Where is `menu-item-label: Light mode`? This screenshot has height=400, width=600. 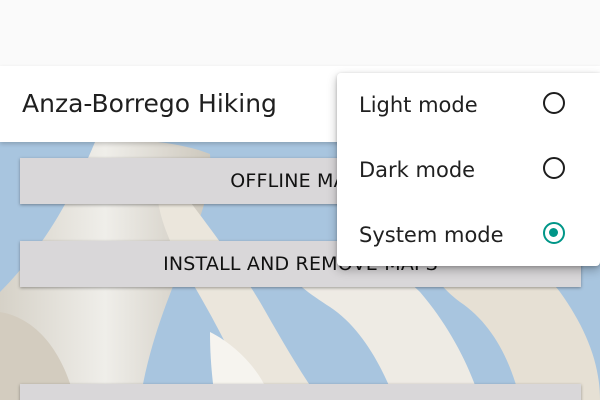
menu-item-label: Light mode is located at coordinates (418, 105).